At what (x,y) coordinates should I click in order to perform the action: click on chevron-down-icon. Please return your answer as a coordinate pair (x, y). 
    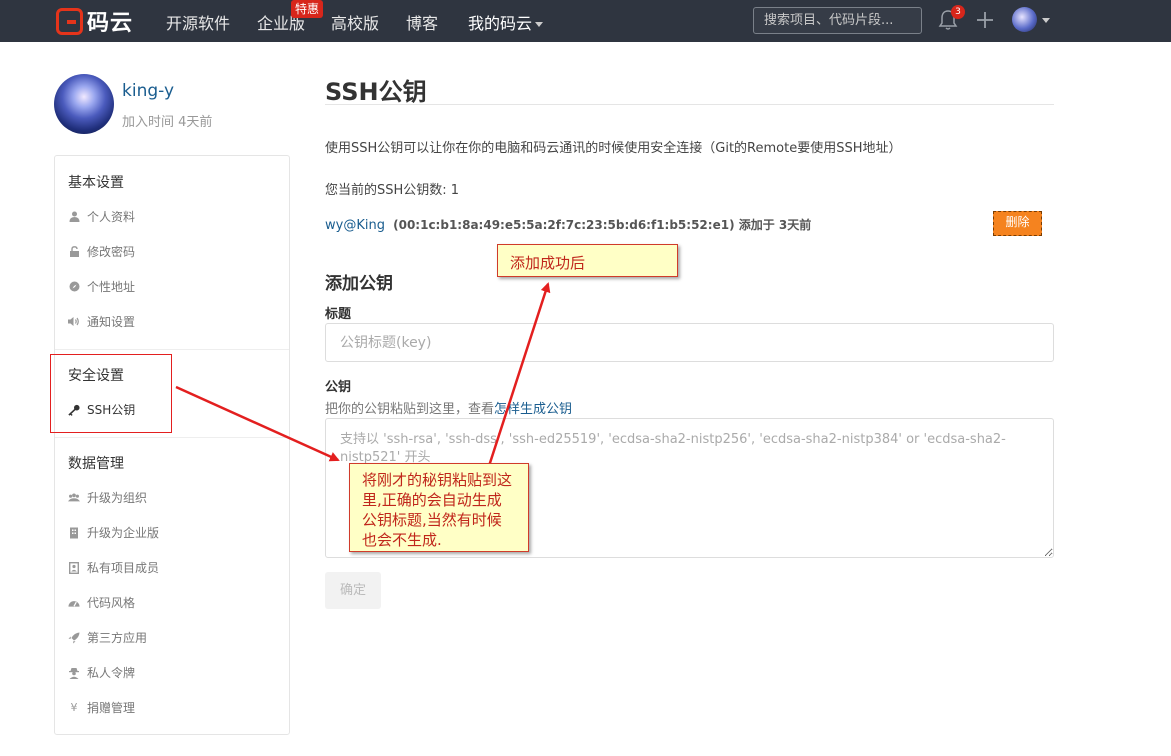
    Looking at the image, I should click on (539, 24).